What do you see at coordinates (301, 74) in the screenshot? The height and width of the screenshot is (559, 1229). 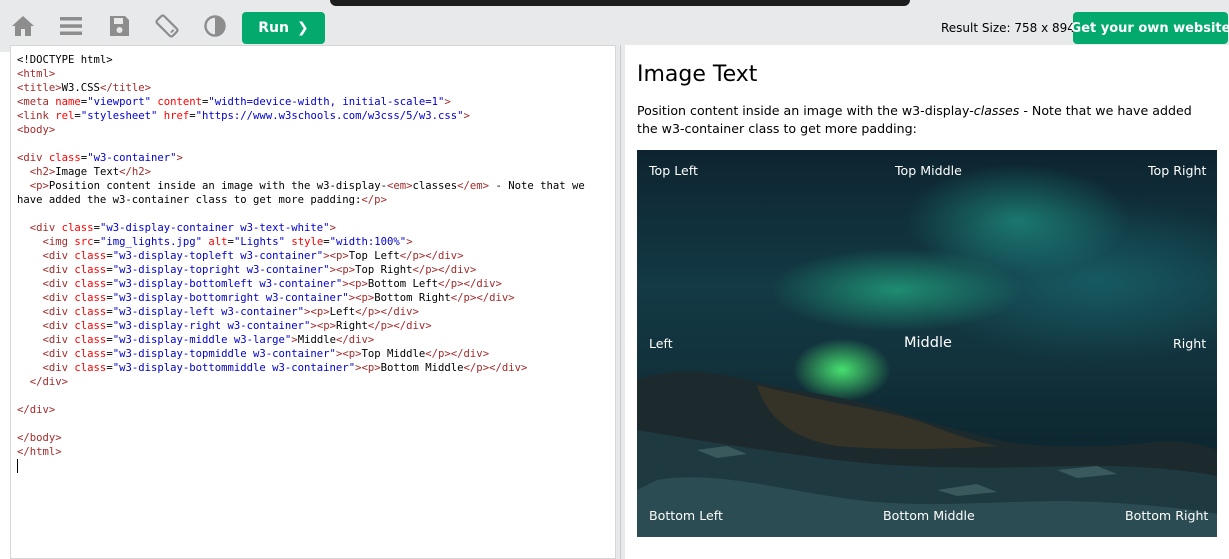 I see `code-line: <html>` at bounding box center [301, 74].